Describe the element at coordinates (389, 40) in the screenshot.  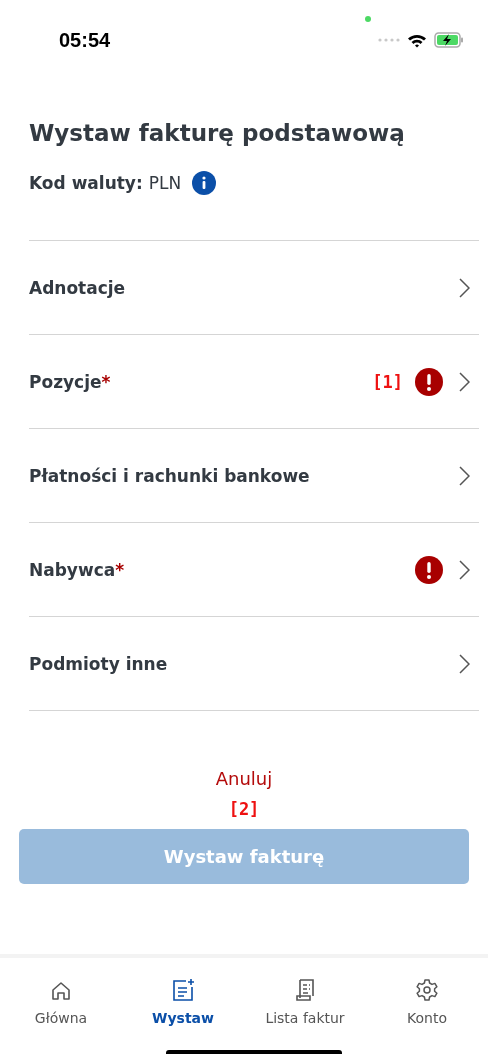
I see `signal-icon` at that location.